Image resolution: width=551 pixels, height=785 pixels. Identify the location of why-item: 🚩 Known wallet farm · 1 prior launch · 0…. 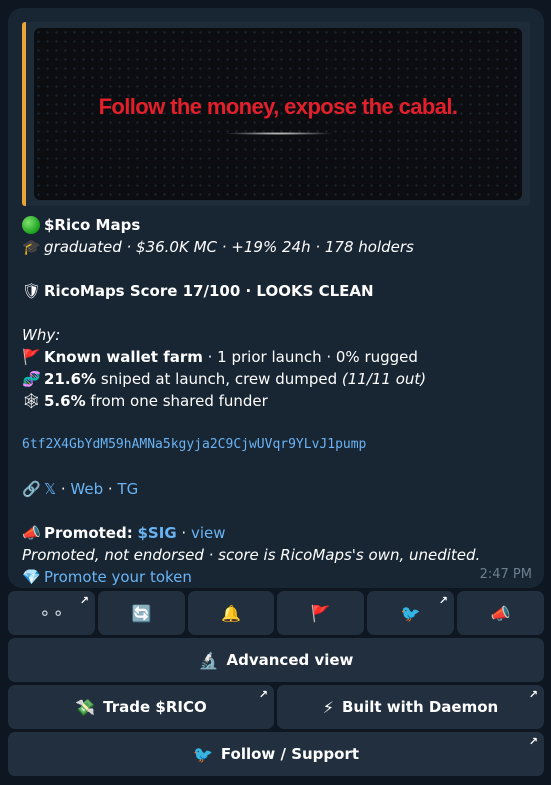
(277, 357).